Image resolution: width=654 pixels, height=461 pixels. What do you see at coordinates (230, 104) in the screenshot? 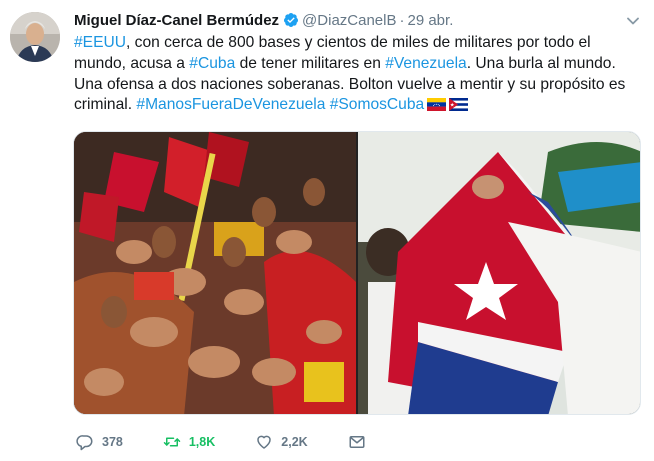
I see `hashtag-link: #ManosFueraDeVenezuela` at bounding box center [230, 104].